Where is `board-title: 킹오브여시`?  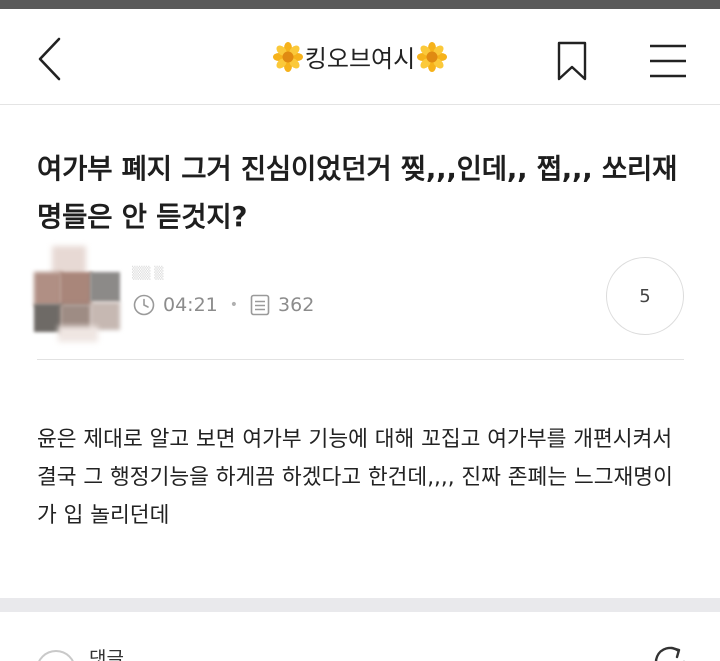
board-title: 킹오브여시 is located at coordinates (360, 56).